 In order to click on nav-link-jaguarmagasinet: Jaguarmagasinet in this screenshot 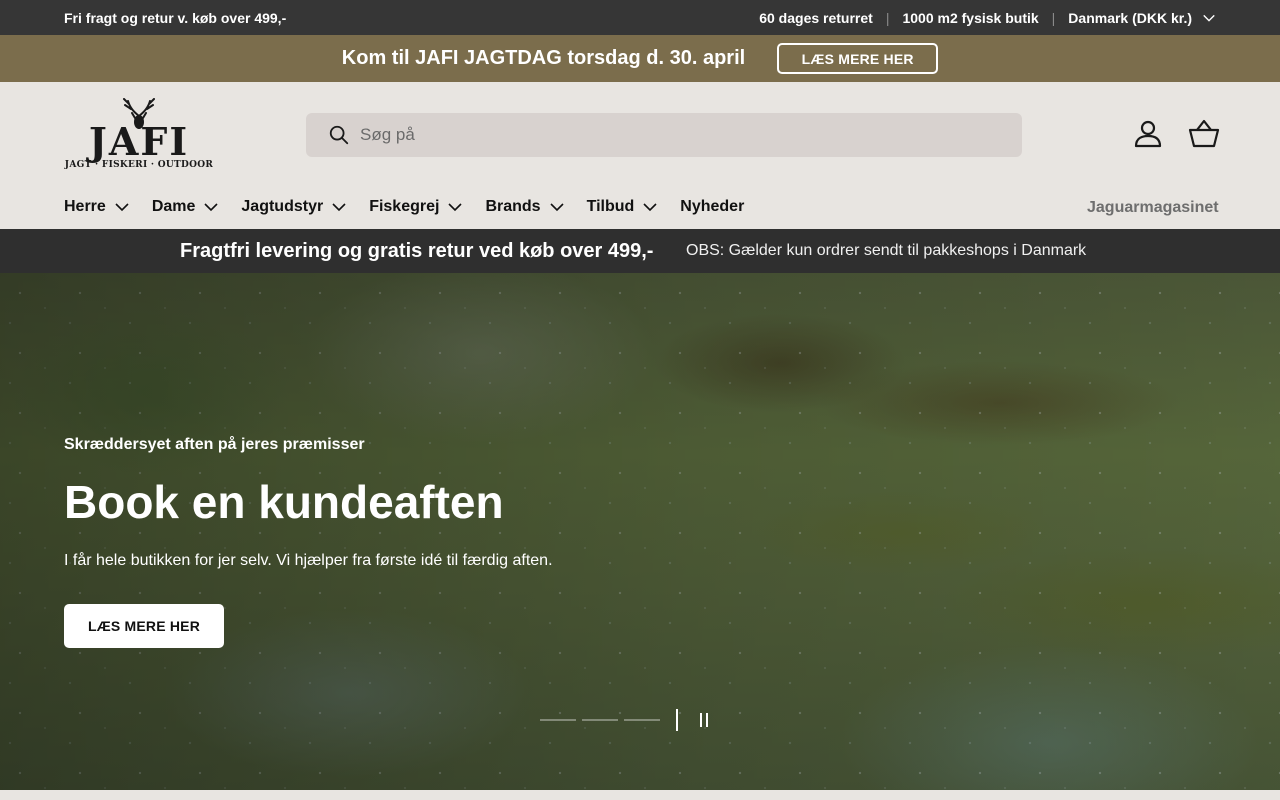, I will do `click(1153, 208)`.